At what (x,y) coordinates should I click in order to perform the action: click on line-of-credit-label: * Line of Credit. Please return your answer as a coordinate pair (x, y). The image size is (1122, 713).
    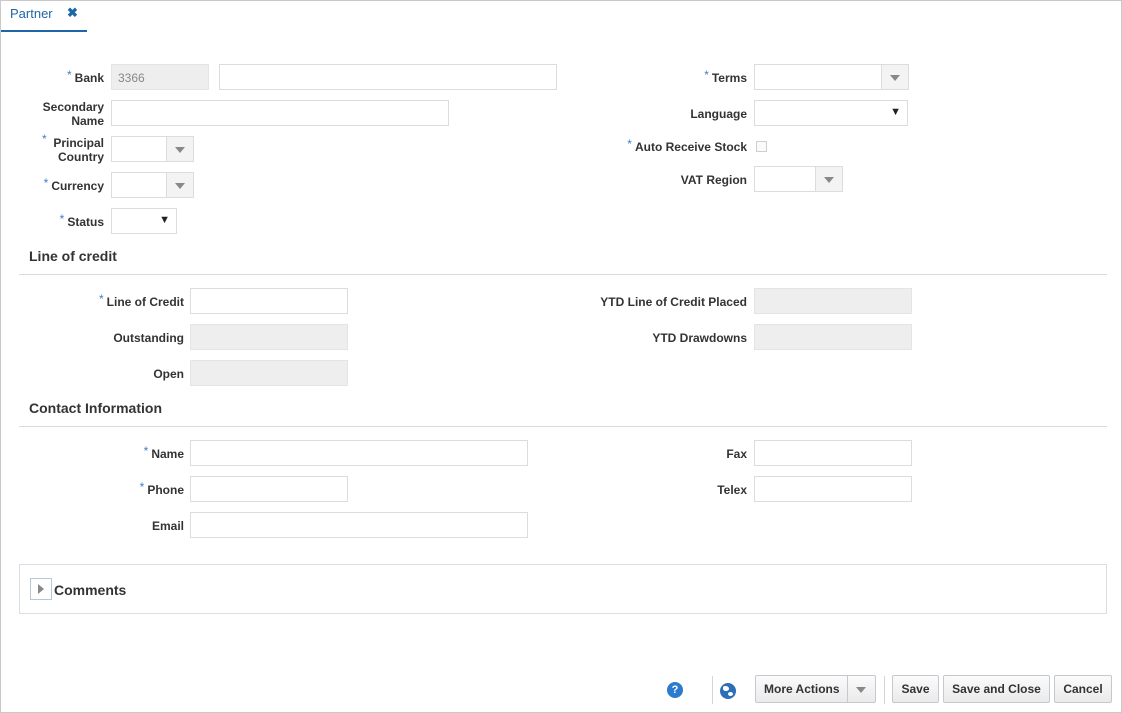
    Looking at the image, I should click on (141, 300).